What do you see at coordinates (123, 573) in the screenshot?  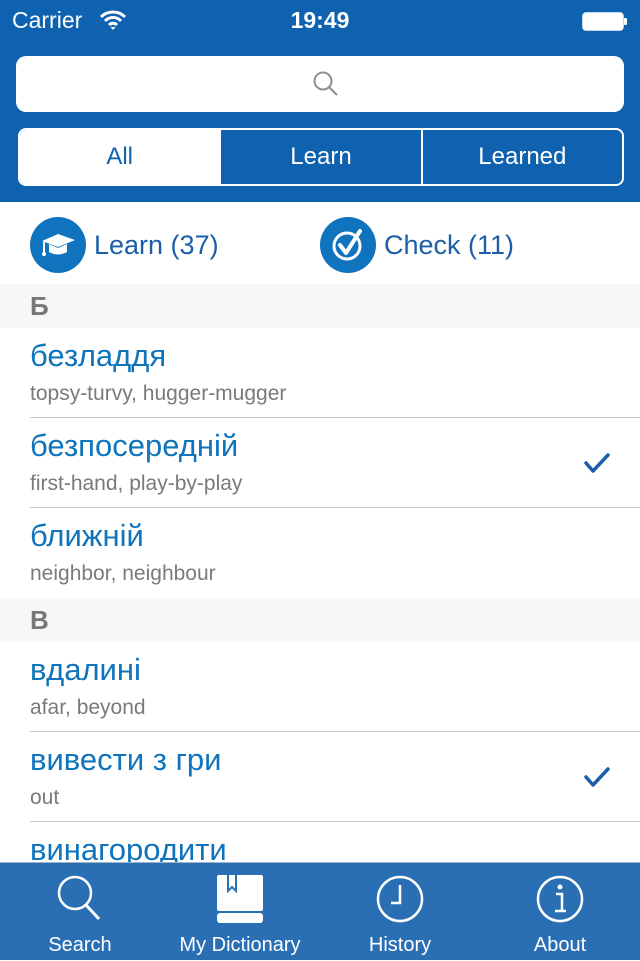 I see `translation: neighbor, neighbour` at bounding box center [123, 573].